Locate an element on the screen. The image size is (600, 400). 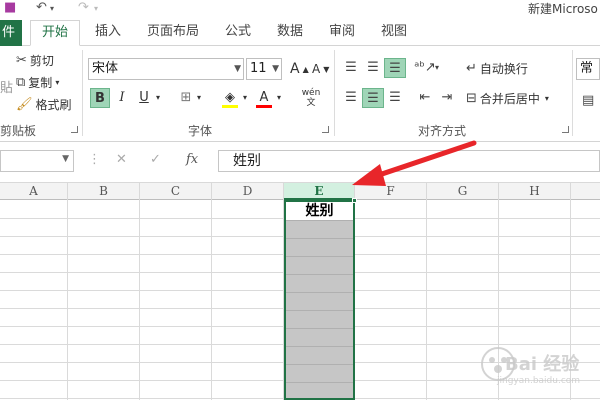
watermark-text: Bai 经验 is located at coordinates (542, 364).